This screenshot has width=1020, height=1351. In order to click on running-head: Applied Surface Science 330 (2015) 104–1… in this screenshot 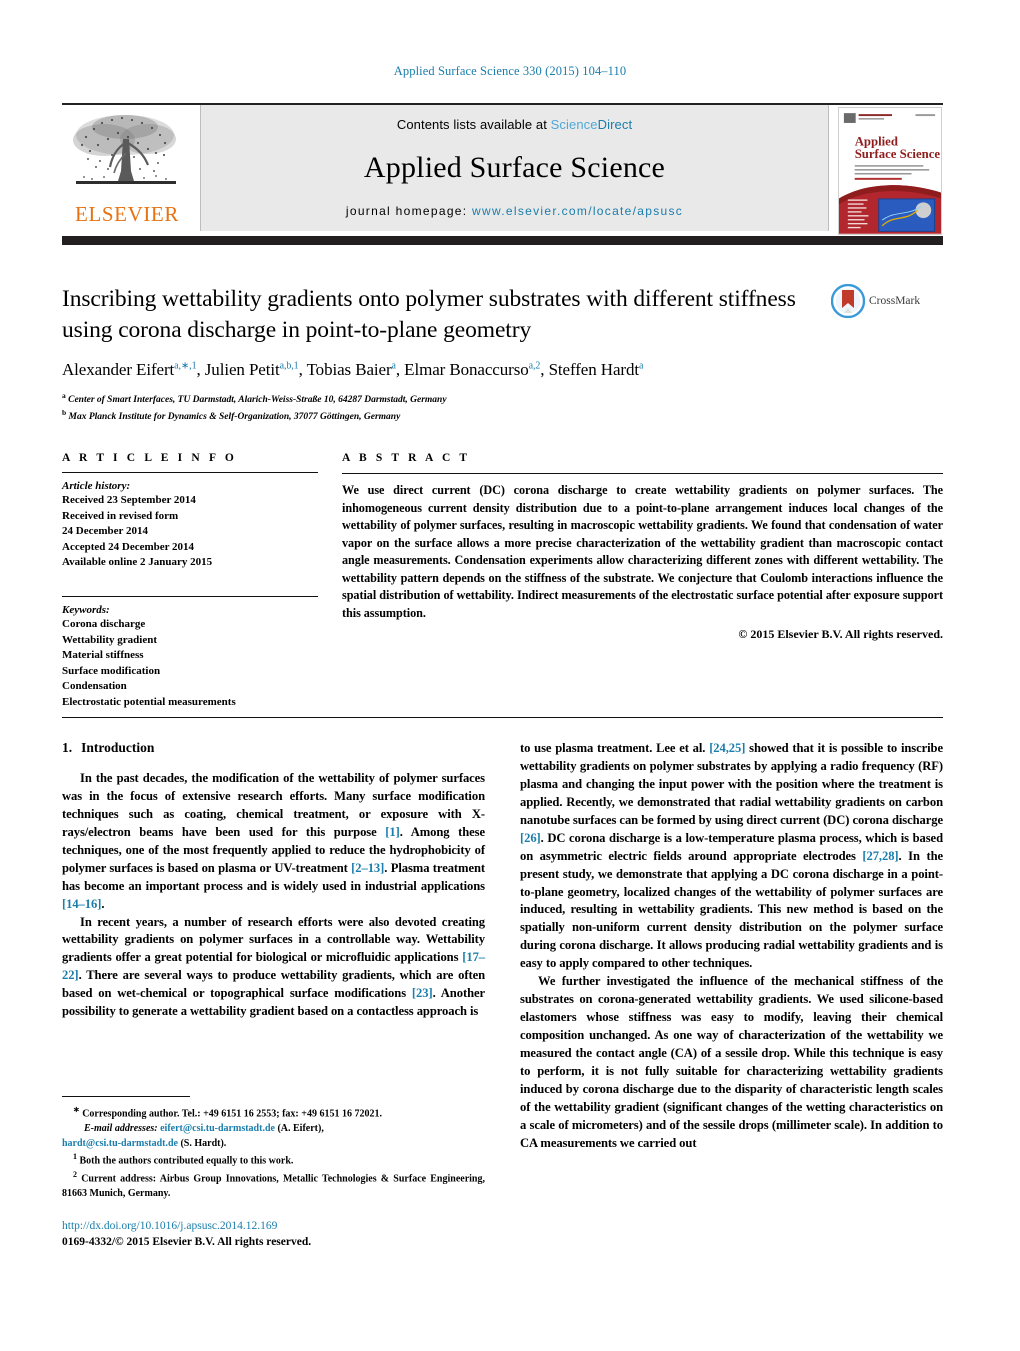, I will do `click(510, 71)`.